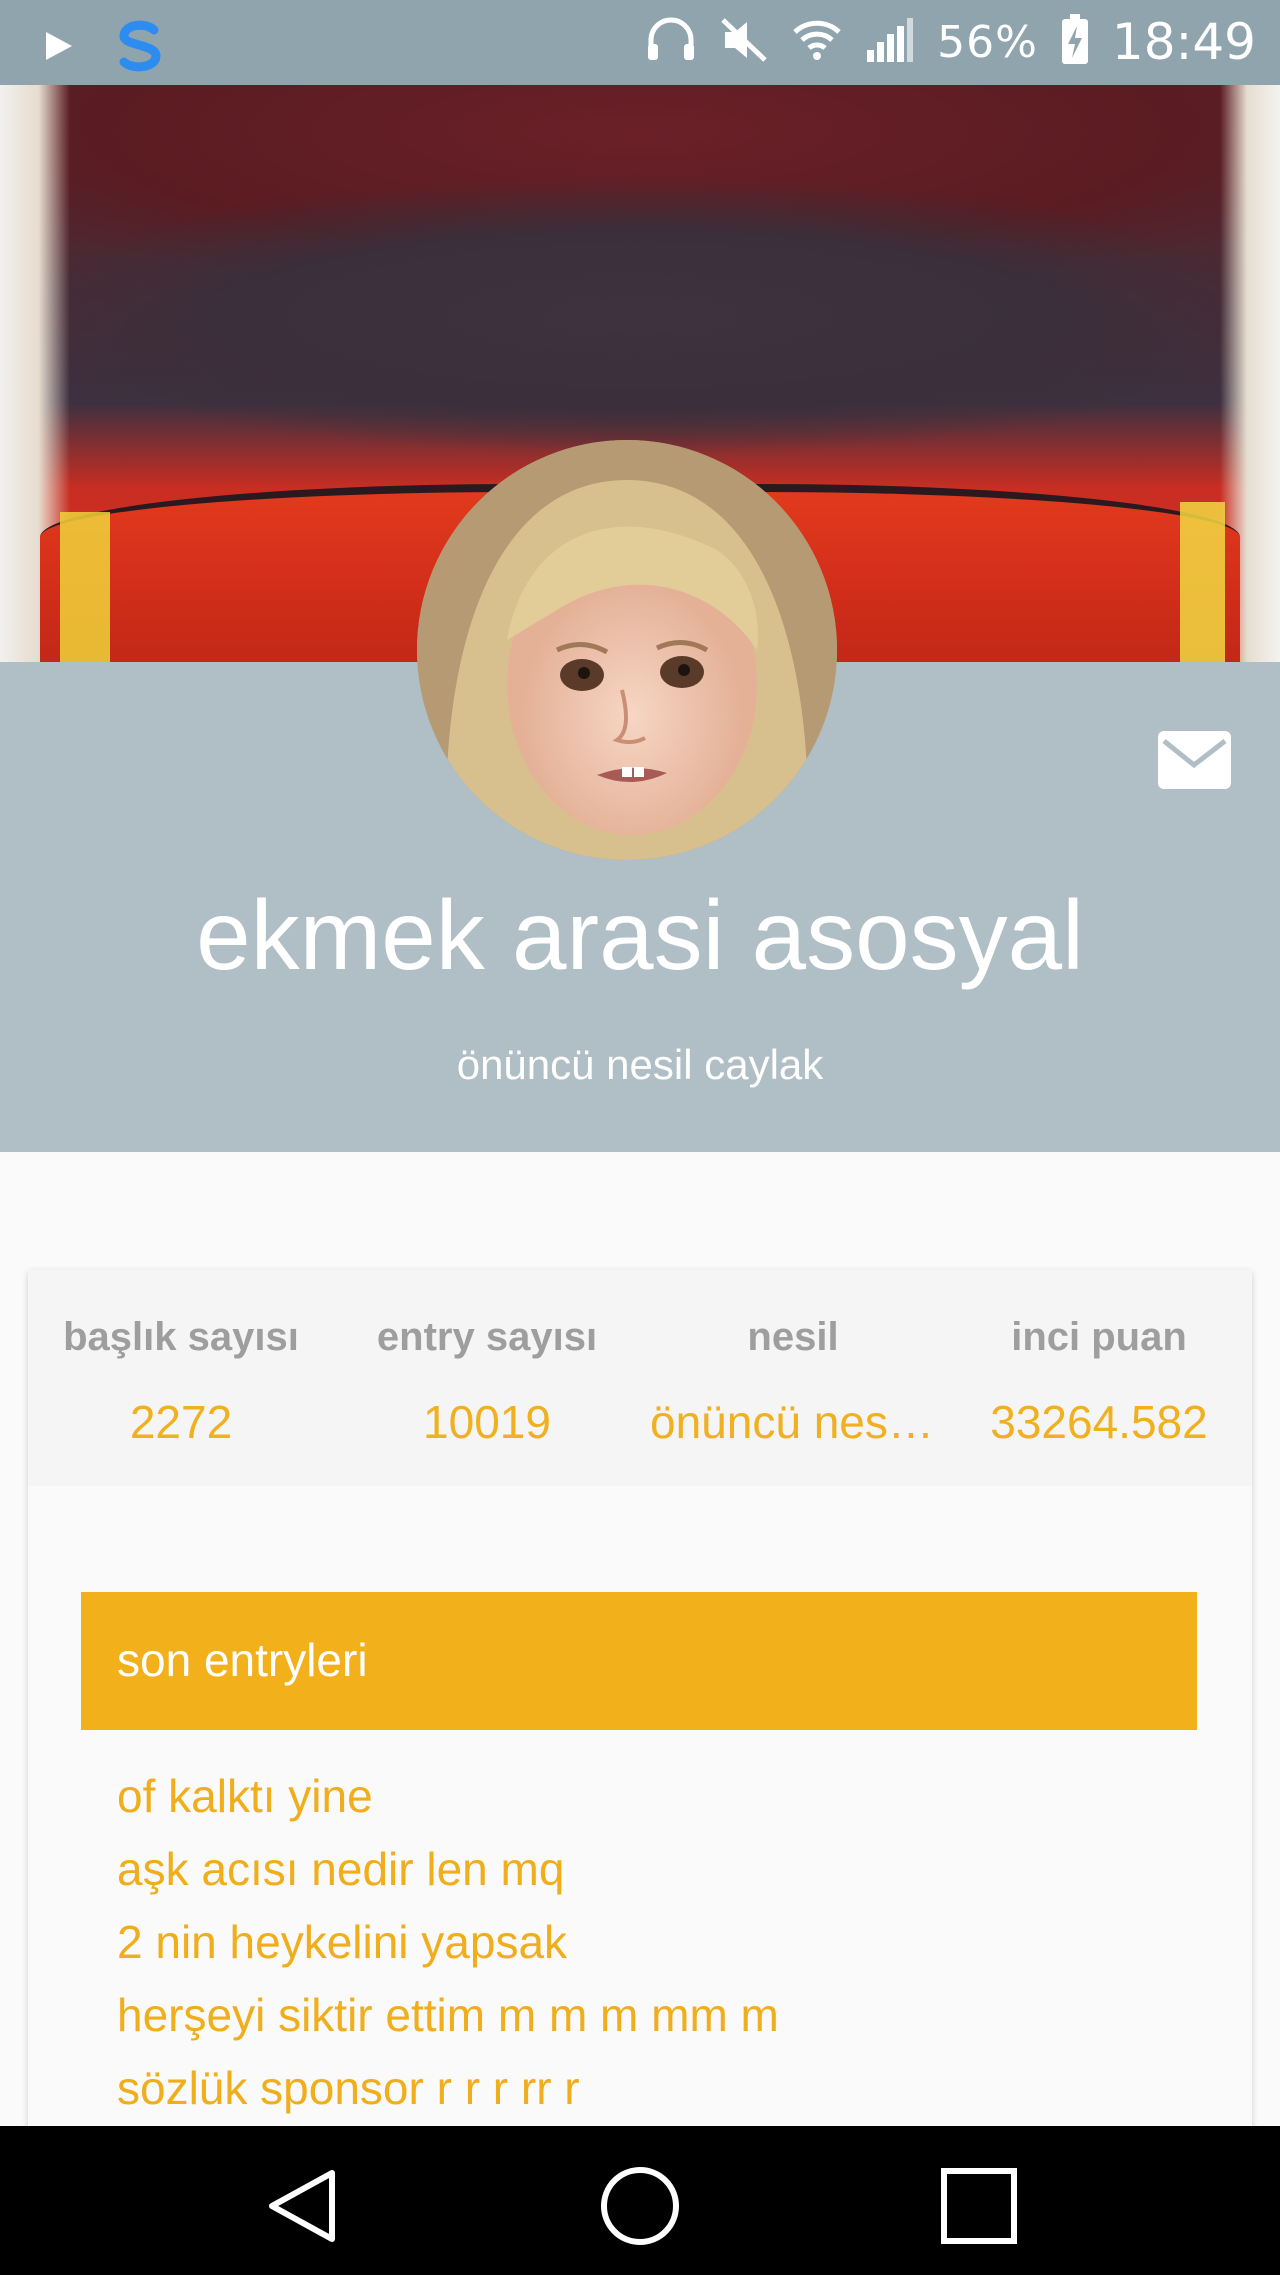  I want to click on recents-icon, so click(979, 2206).